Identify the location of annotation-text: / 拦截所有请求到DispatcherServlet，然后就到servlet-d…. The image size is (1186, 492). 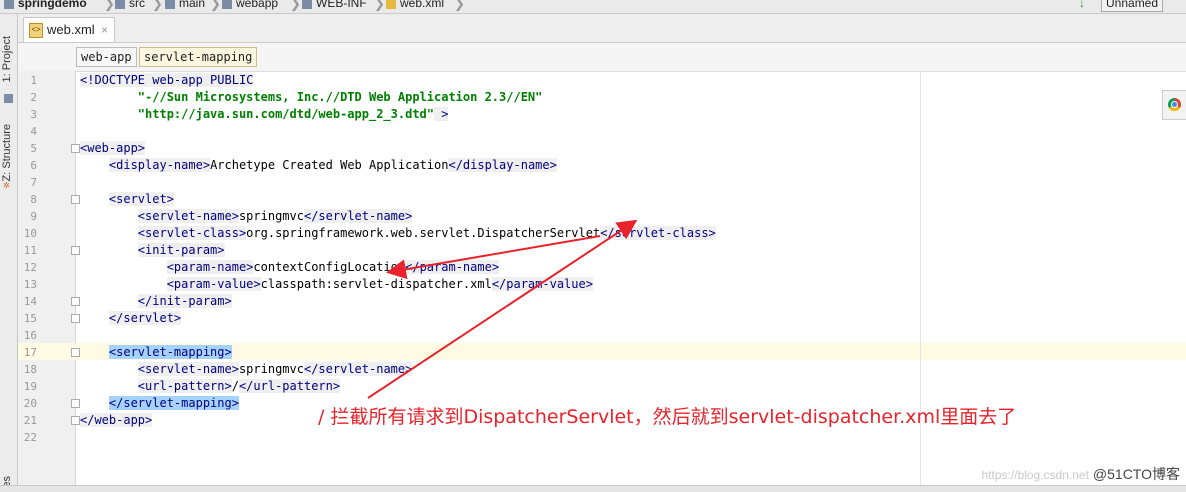
(667, 417).